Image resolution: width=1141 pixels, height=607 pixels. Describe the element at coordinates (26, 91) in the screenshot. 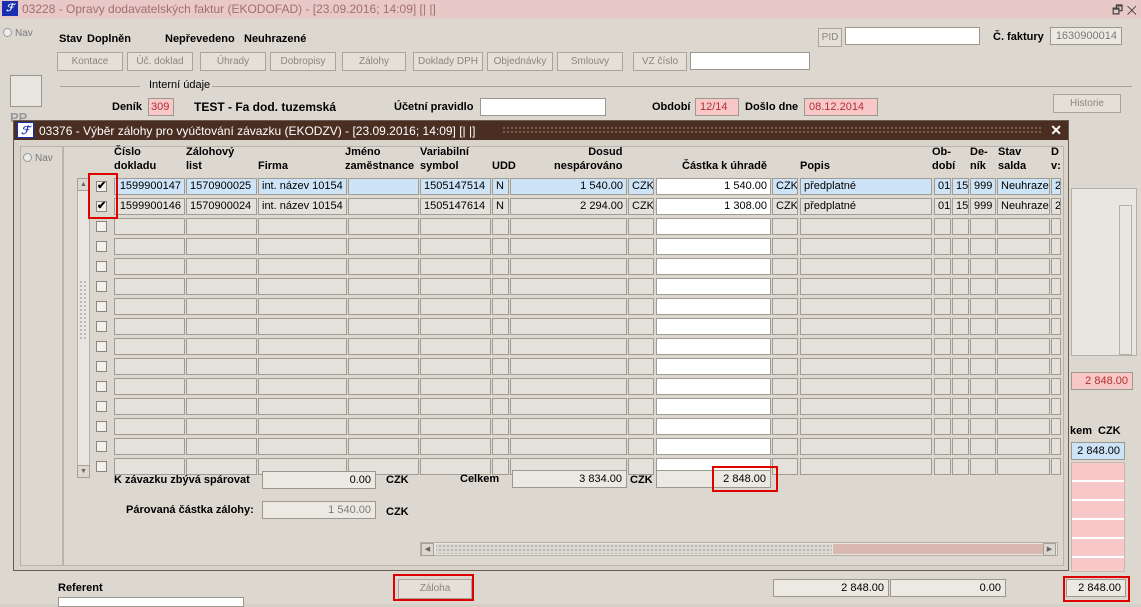

I see `tool-icon` at that location.